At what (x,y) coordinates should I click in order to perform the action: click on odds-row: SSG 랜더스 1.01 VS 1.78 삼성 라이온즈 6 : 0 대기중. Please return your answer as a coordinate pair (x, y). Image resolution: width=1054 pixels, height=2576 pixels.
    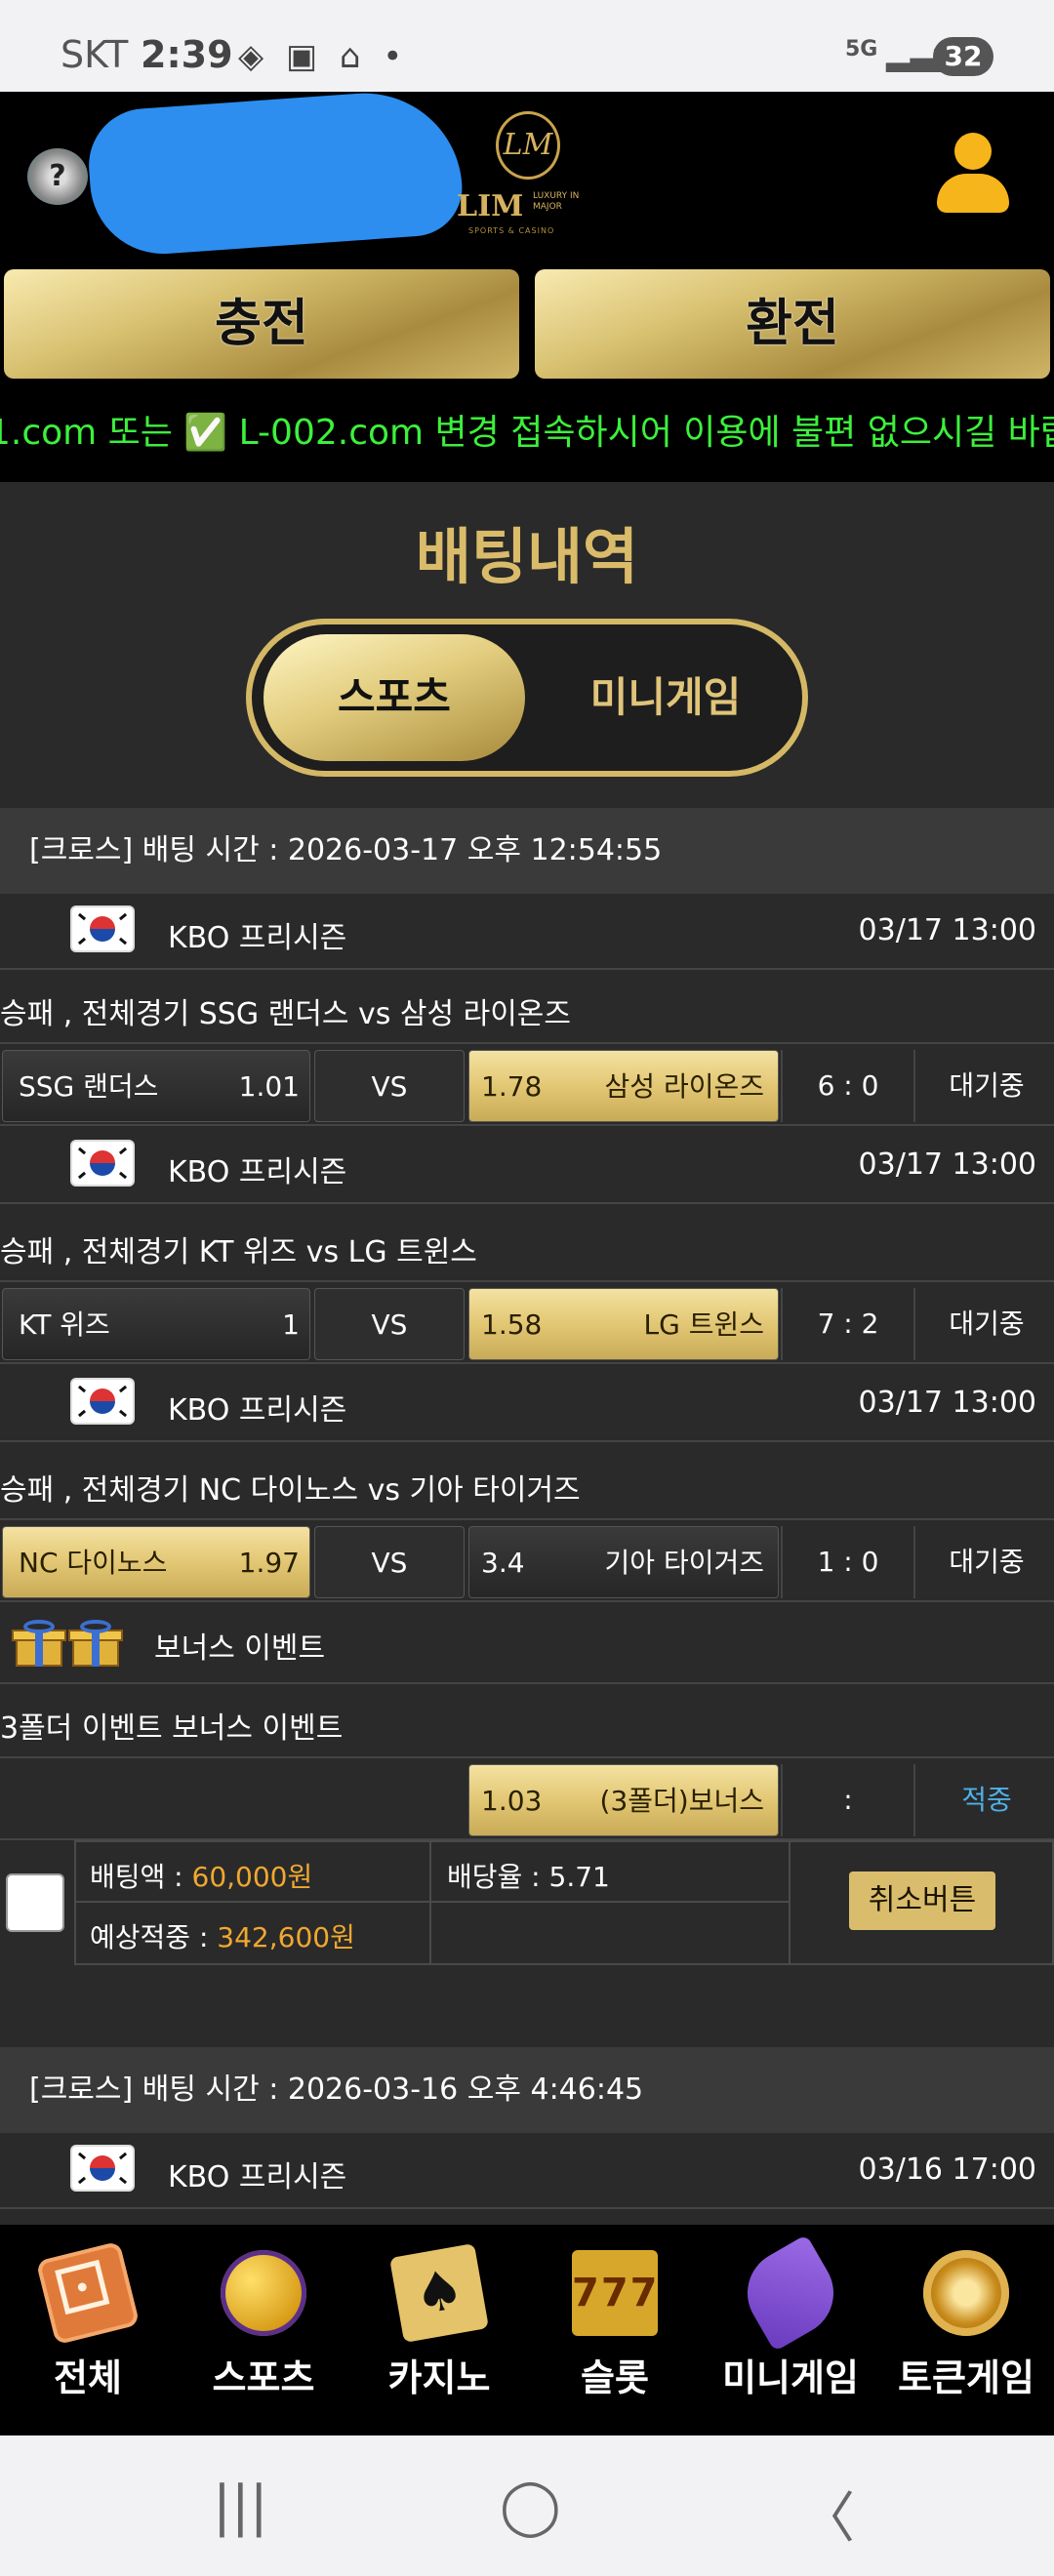
    Looking at the image, I should click on (527, 1086).